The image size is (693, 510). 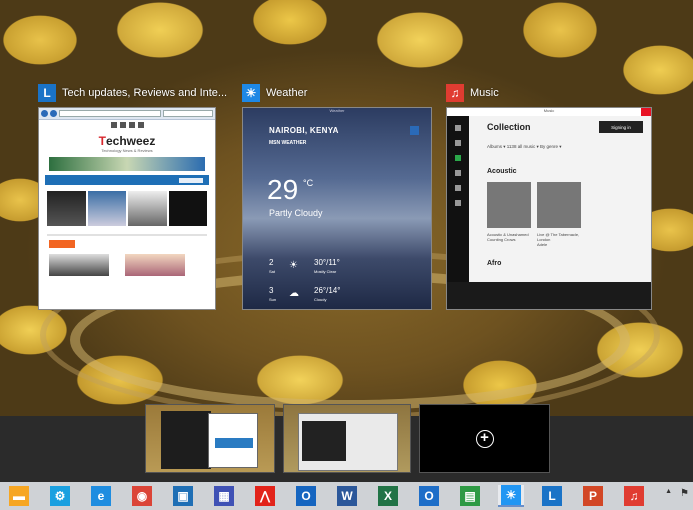 I want to click on music-filters: Albums ▾ 1138 all music ▾ By genre ▾, so click(x=524, y=146).